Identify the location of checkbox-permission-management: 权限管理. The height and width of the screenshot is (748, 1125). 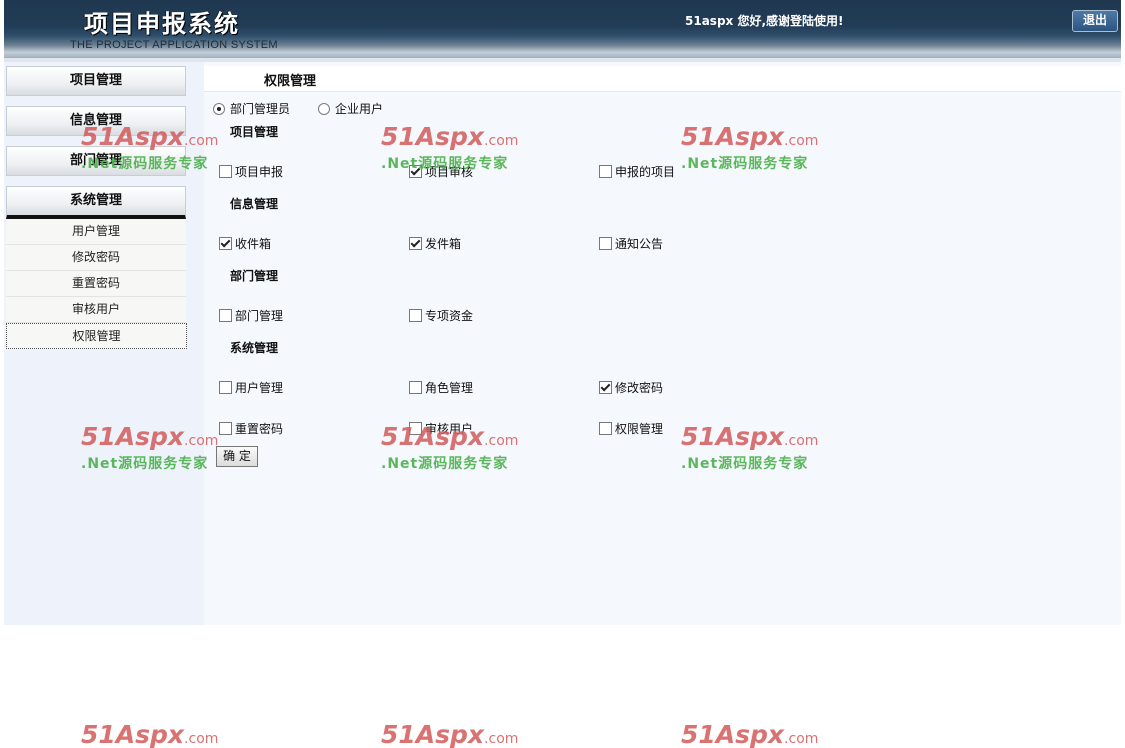
(631, 428).